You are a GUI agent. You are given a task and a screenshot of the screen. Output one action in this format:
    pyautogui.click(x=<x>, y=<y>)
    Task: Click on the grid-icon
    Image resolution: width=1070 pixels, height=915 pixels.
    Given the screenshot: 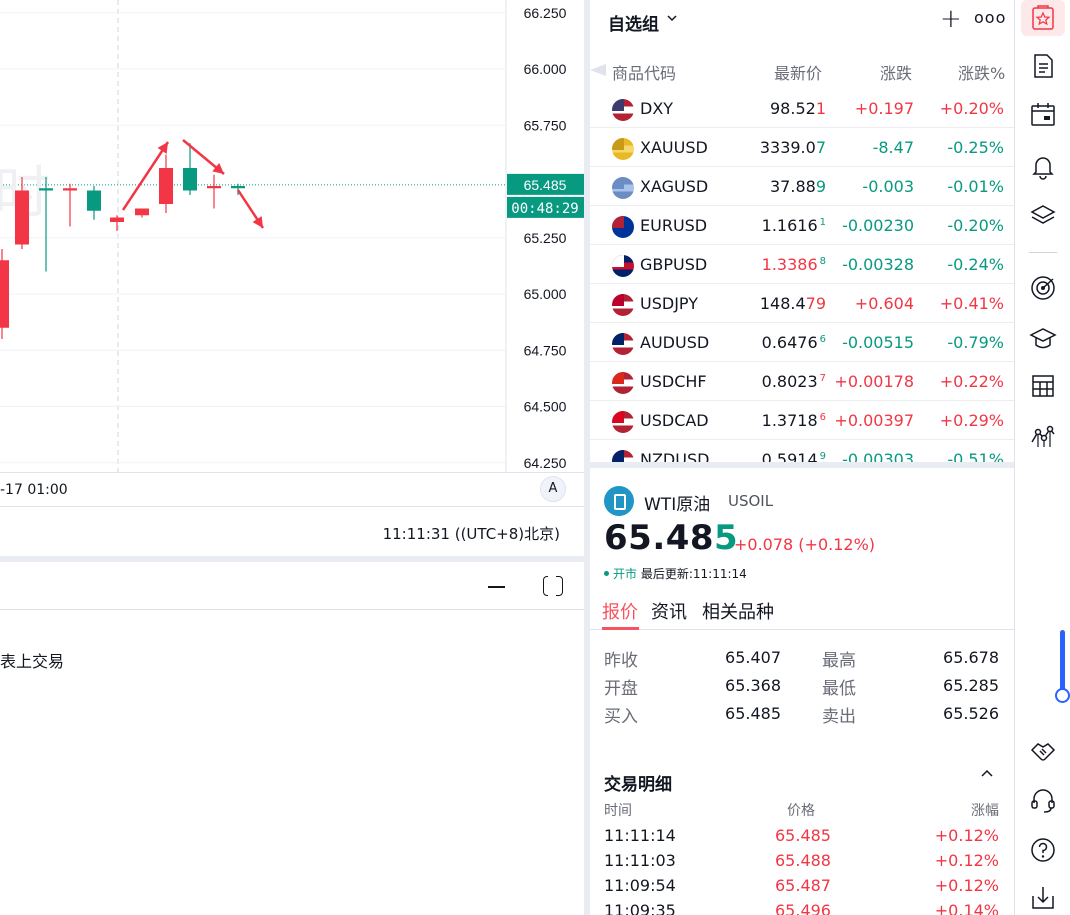 What is the action you would take?
    pyautogui.click(x=1043, y=386)
    